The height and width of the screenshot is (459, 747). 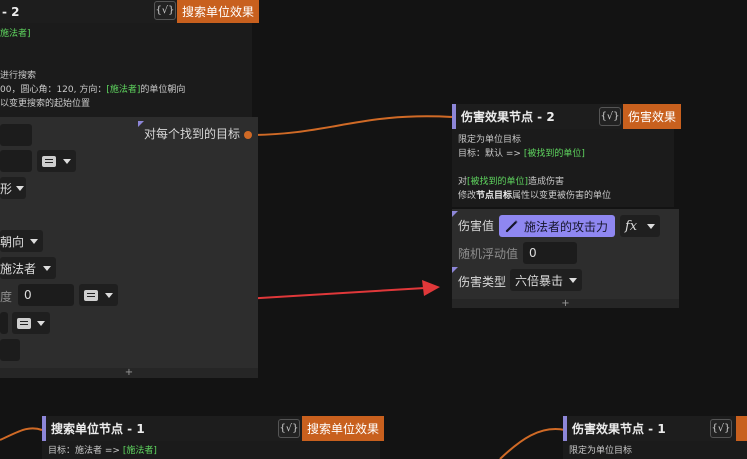 I want to click on connection-wire-bottom-right, so click(x=532, y=443).